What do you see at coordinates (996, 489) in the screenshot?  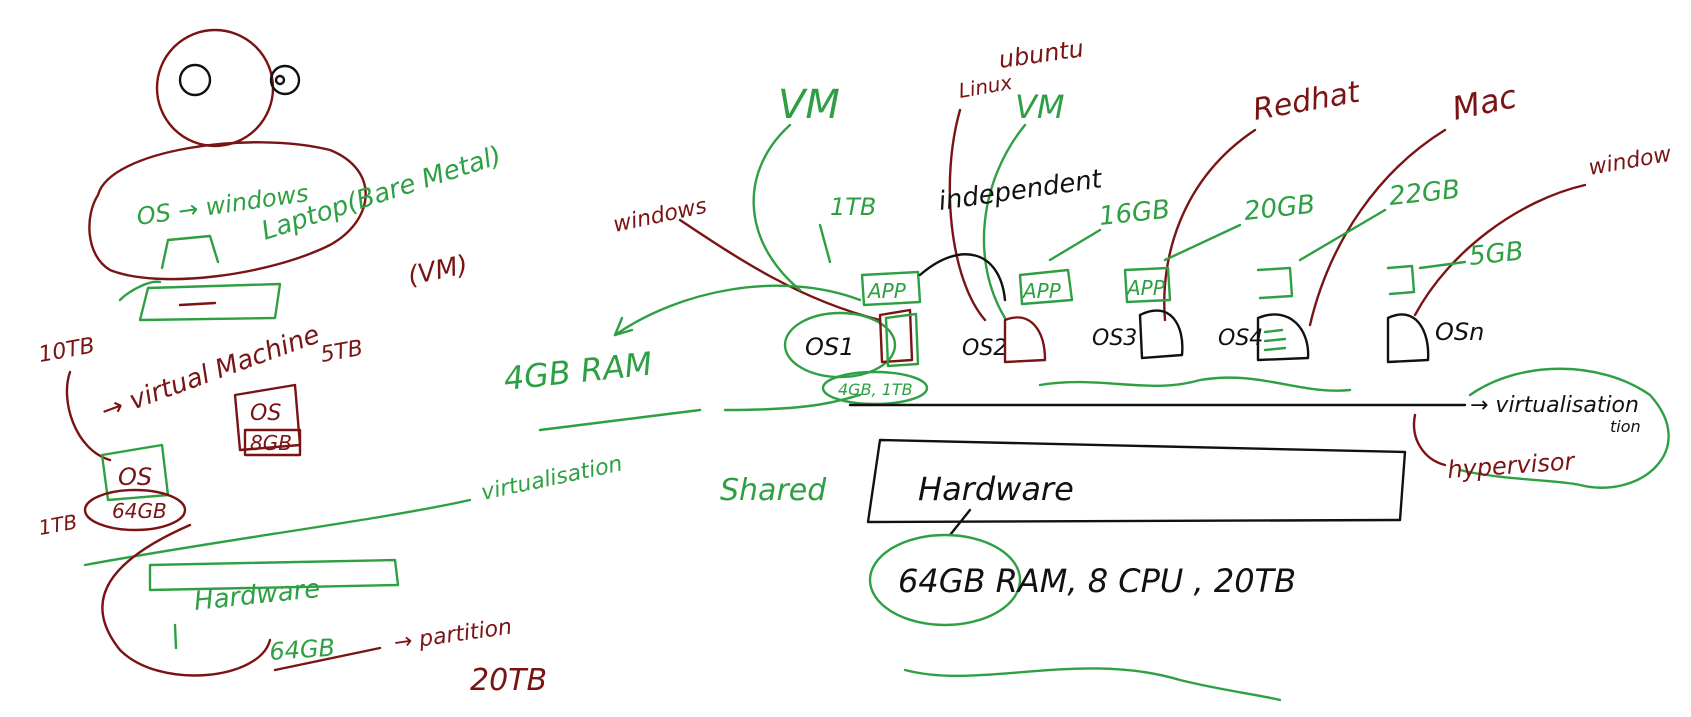 I see `hardware-right-label: Hardware` at bounding box center [996, 489].